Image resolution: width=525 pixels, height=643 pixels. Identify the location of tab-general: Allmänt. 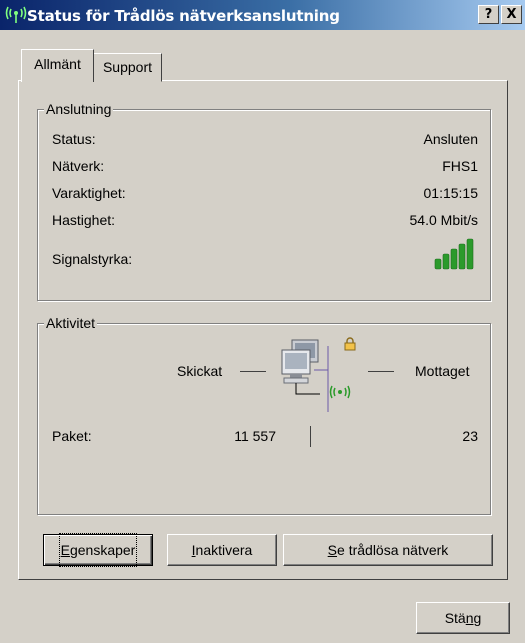
(57, 65).